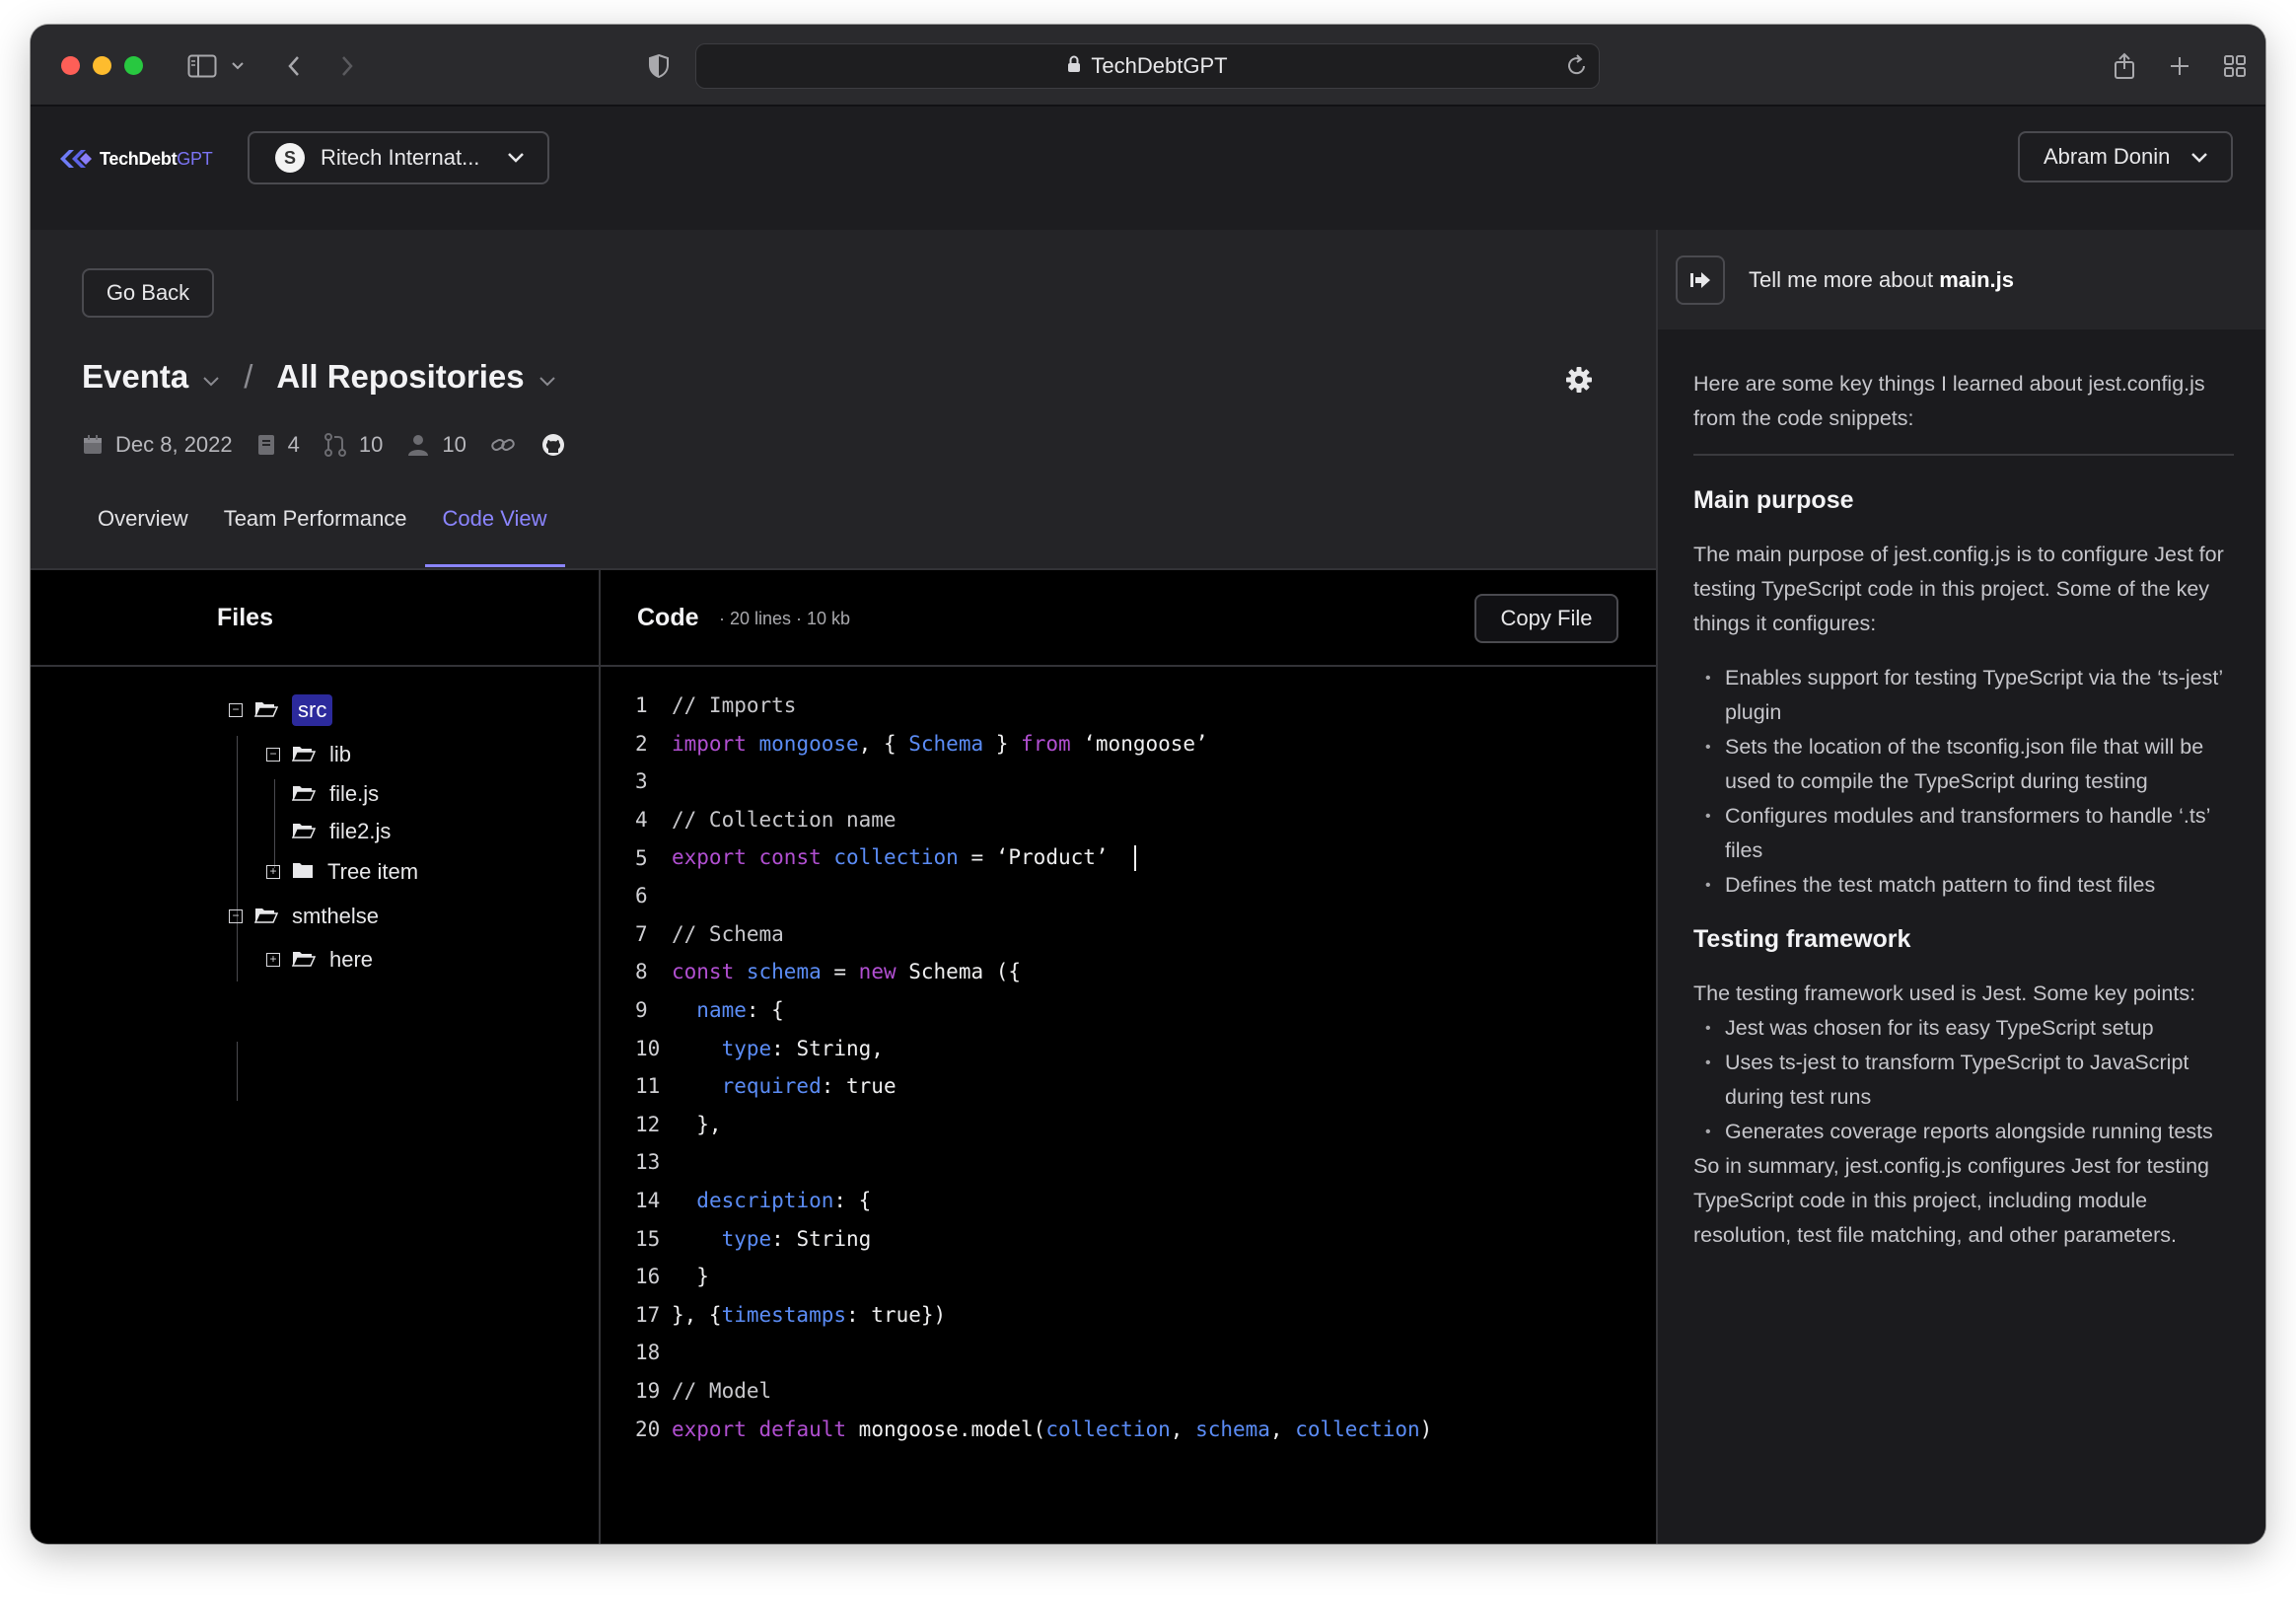 The width and height of the screenshot is (2296, 1598). What do you see at coordinates (648, 1162) in the screenshot?
I see `line-number: 13` at bounding box center [648, 1162].